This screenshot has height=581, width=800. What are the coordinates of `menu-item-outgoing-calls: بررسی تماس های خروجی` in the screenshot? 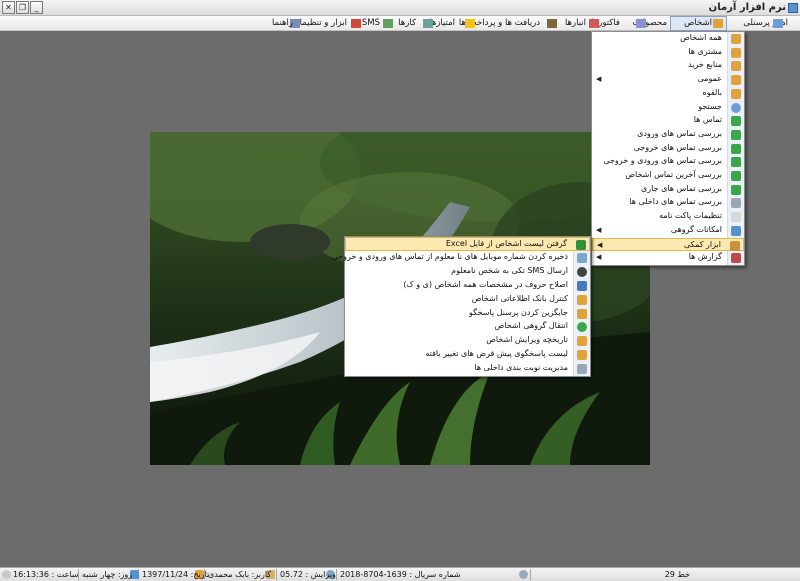 It's located at (668, 149).